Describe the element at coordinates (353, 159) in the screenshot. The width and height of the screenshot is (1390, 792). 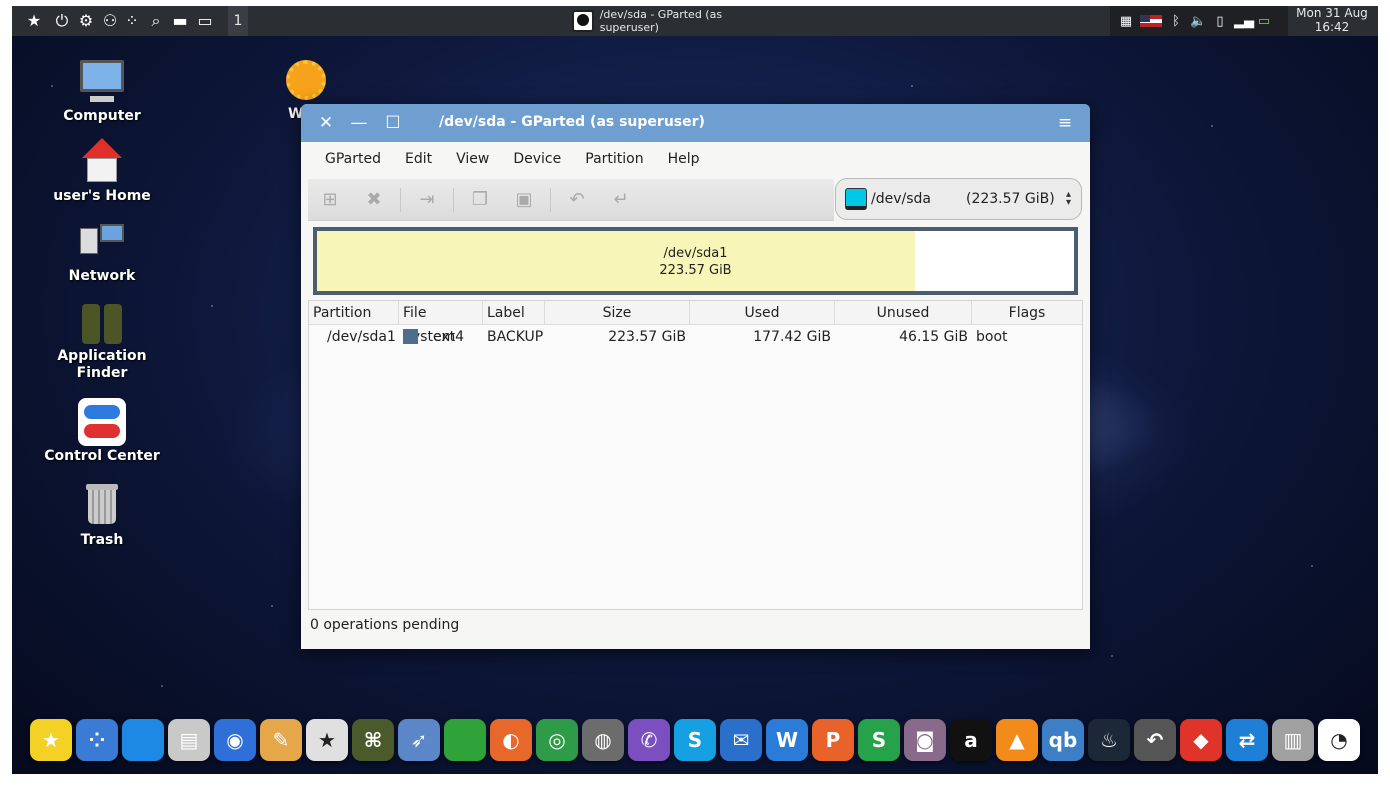
I see `menu-gparted: GParted` at that location.